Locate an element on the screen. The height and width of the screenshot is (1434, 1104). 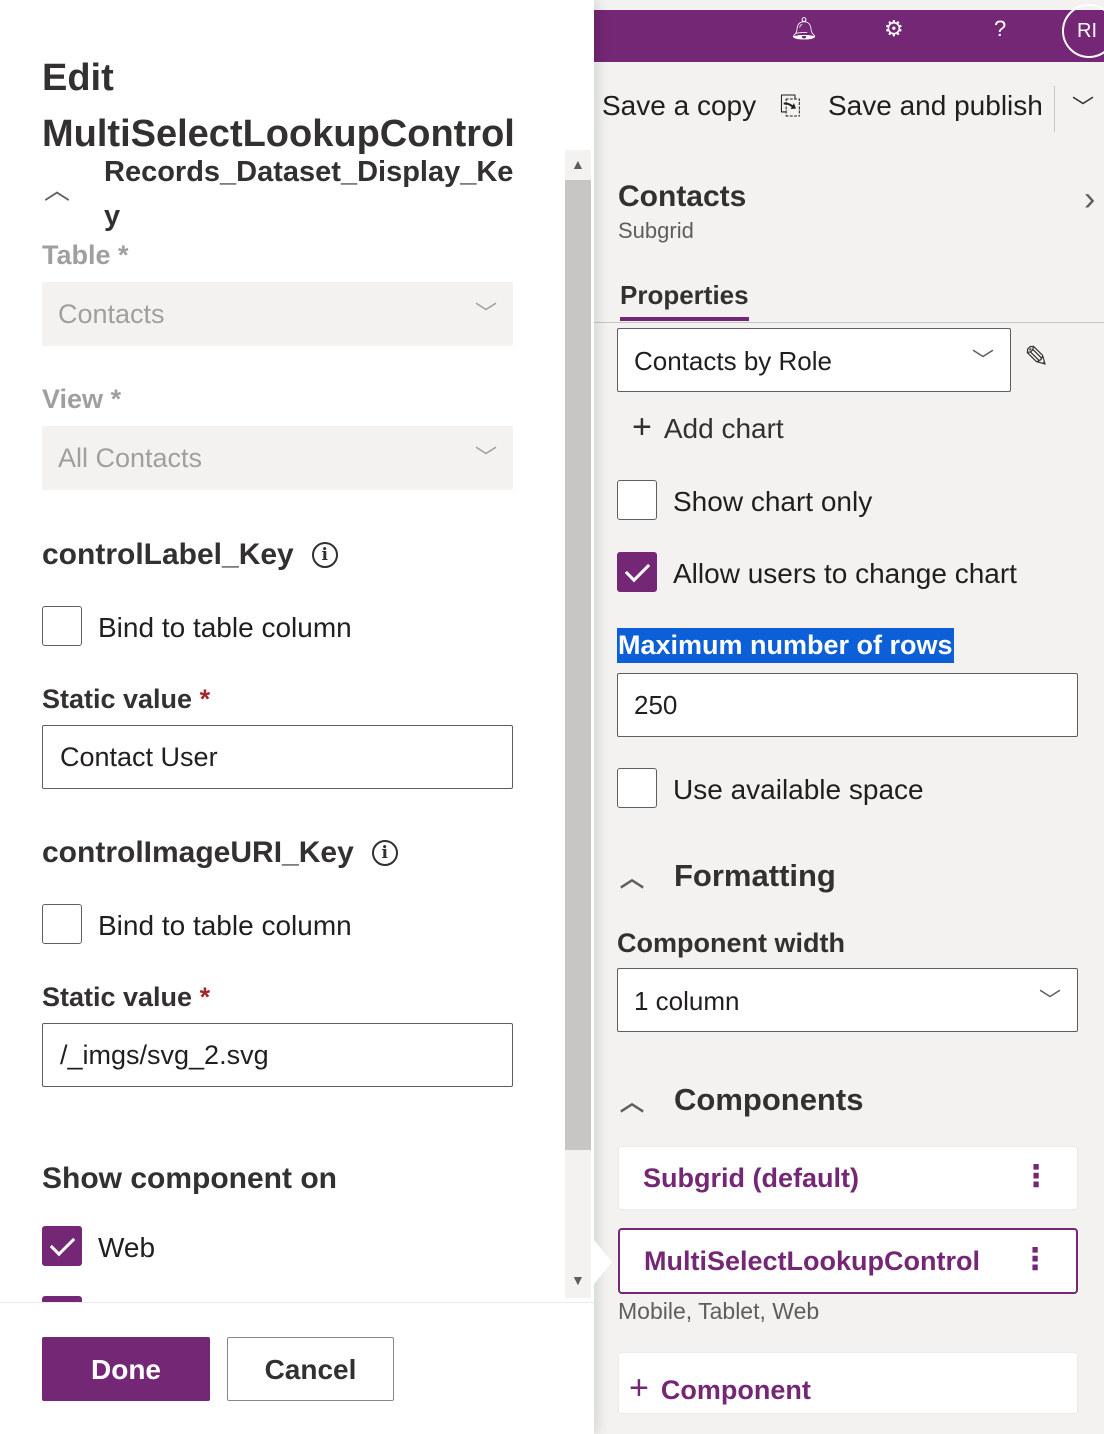
bell-icon: 🔔︎ is located at coordinates (804, 29).